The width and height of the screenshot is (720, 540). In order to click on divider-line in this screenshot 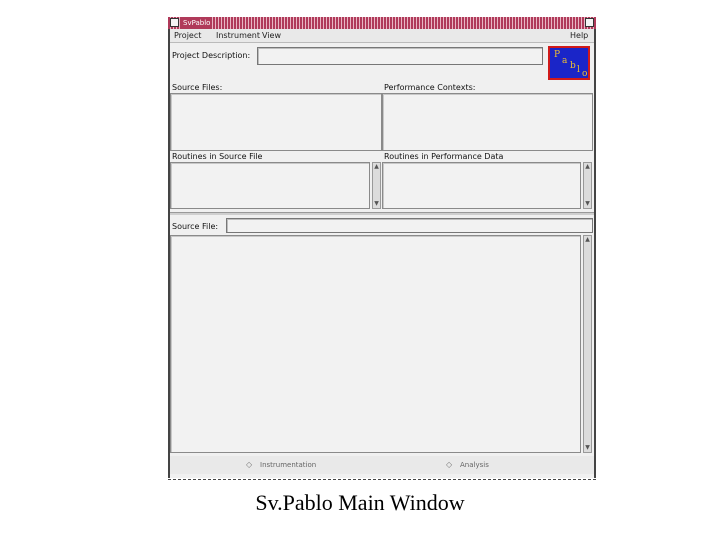, I will do `click(382, 479)`.